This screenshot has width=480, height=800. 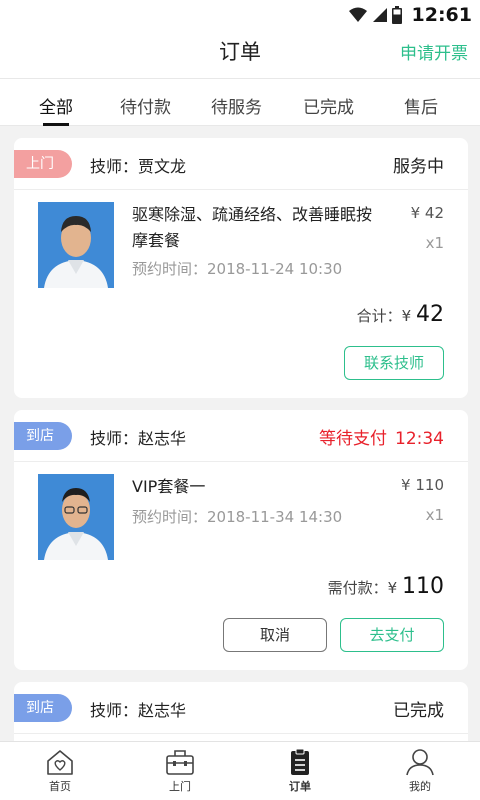 What do you see at coordinates (145, 105) in the screenshot?
I see `tab-pending-payment: 待付款` at bounding box center [145, 105].